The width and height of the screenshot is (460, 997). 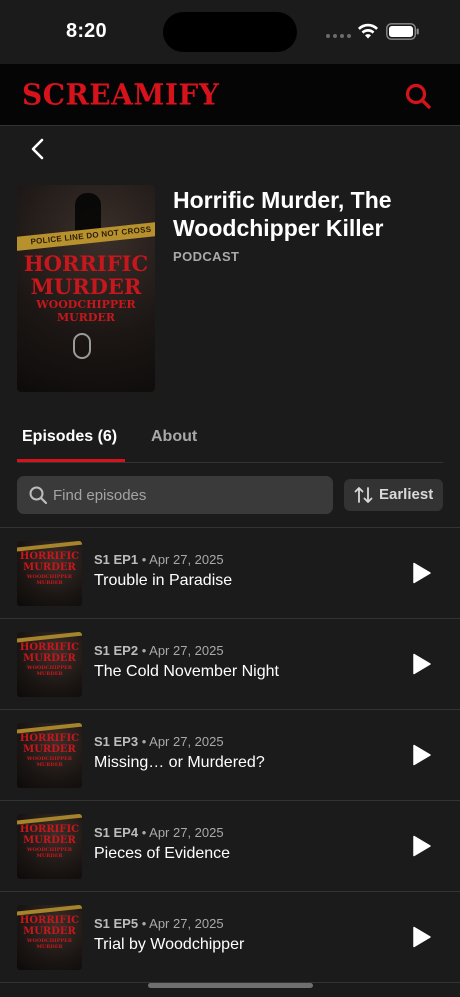 What do you see at coordinates (116, 741) in the screenshot?
I see `episode-code: S1 EP3` at bounding box center [116, 741].